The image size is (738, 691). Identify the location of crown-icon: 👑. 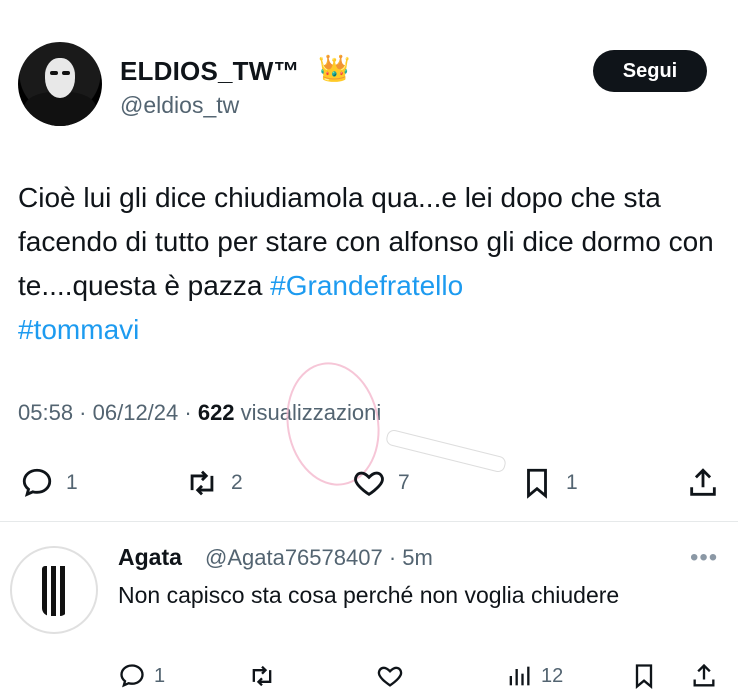
(334, 68).